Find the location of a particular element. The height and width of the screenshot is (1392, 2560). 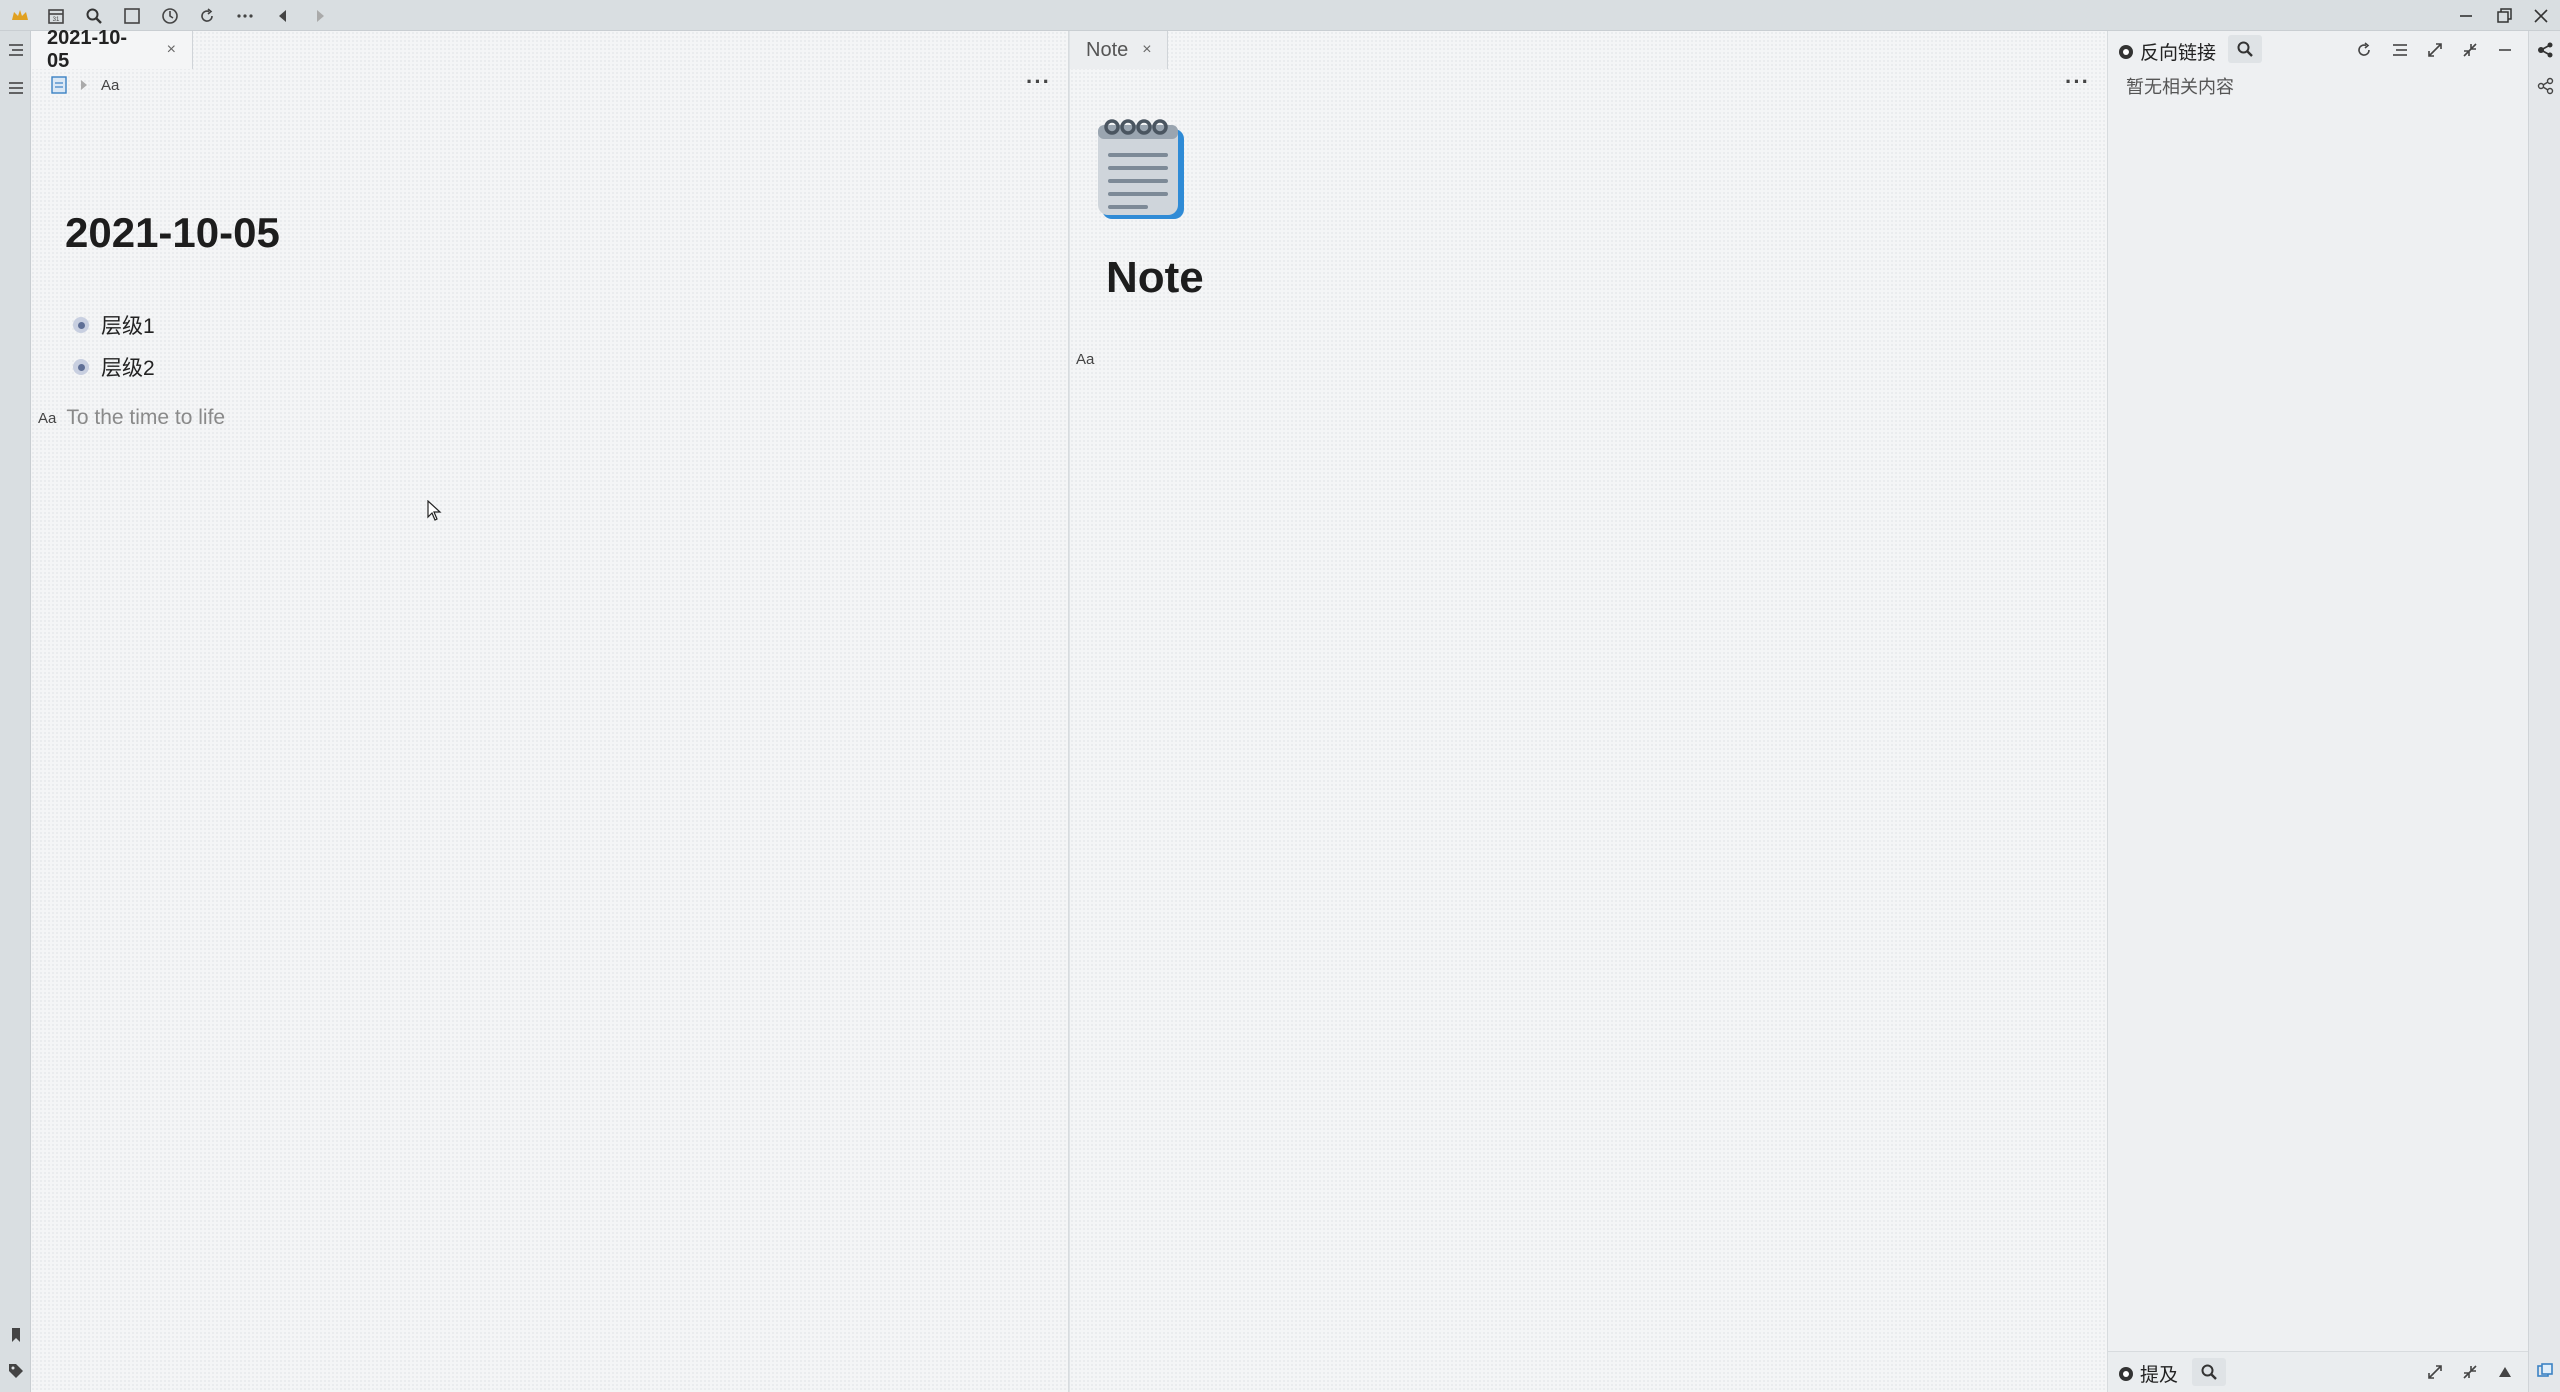

outline-icon is located at coordinates (16, 50).